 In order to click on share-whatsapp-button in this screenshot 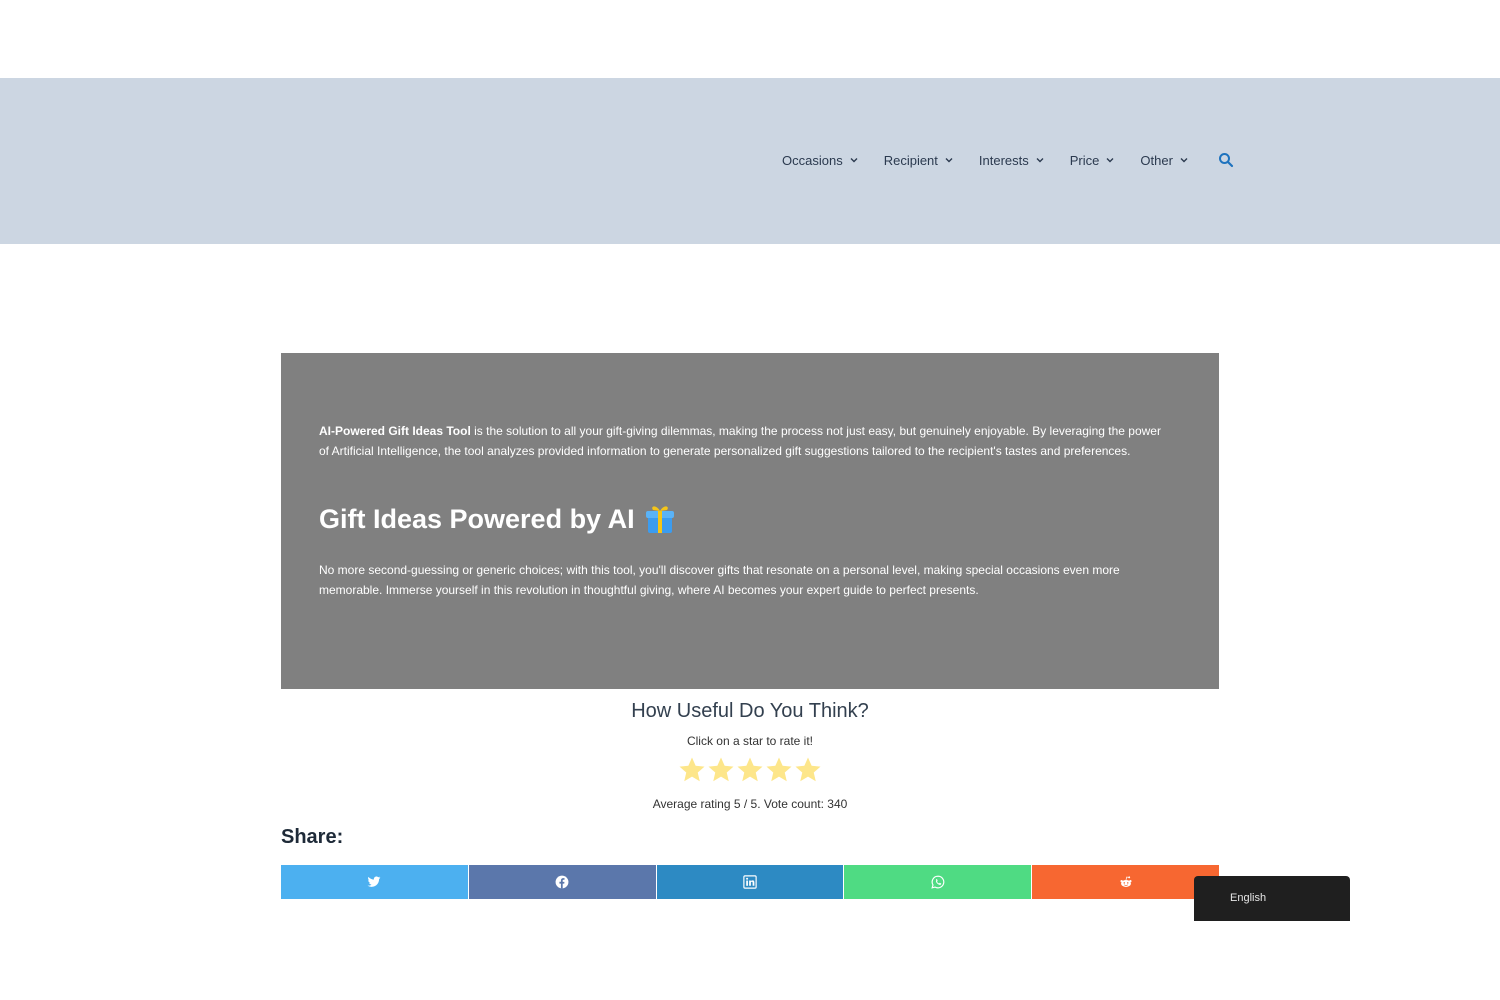, I will do `click(938, 882)`.